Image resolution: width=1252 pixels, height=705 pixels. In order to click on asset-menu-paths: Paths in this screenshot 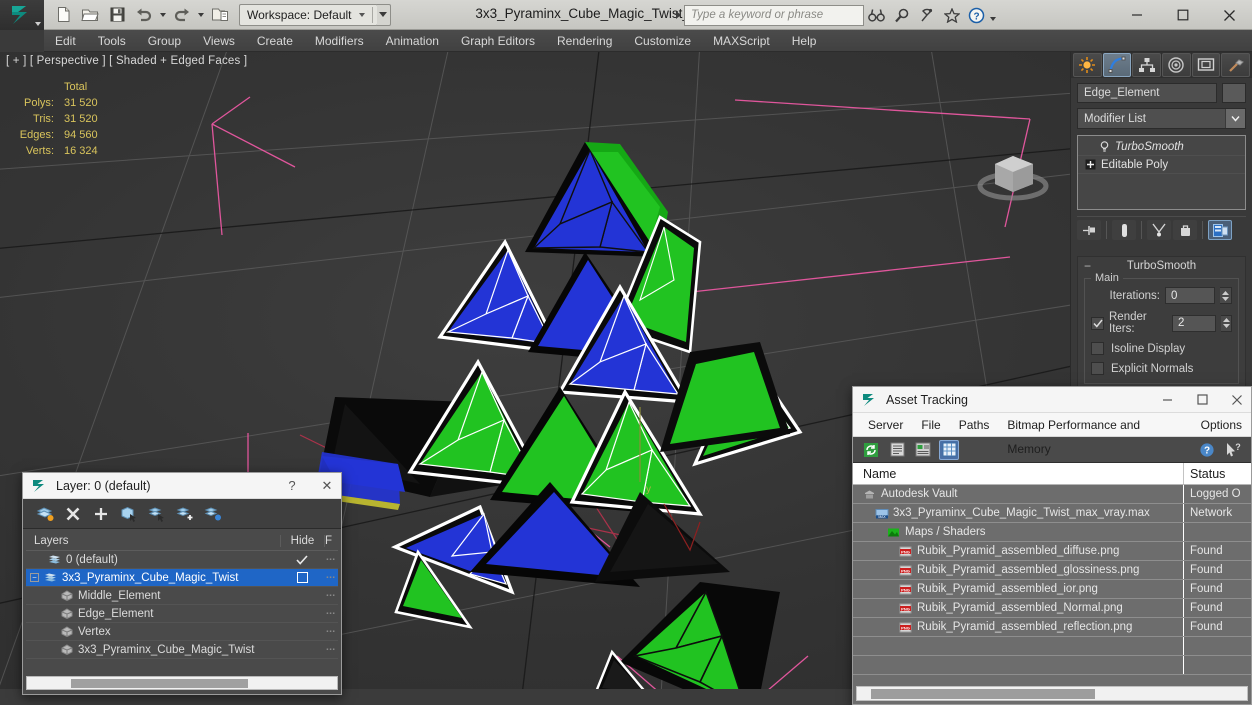, I will do `click(974, 425)`.